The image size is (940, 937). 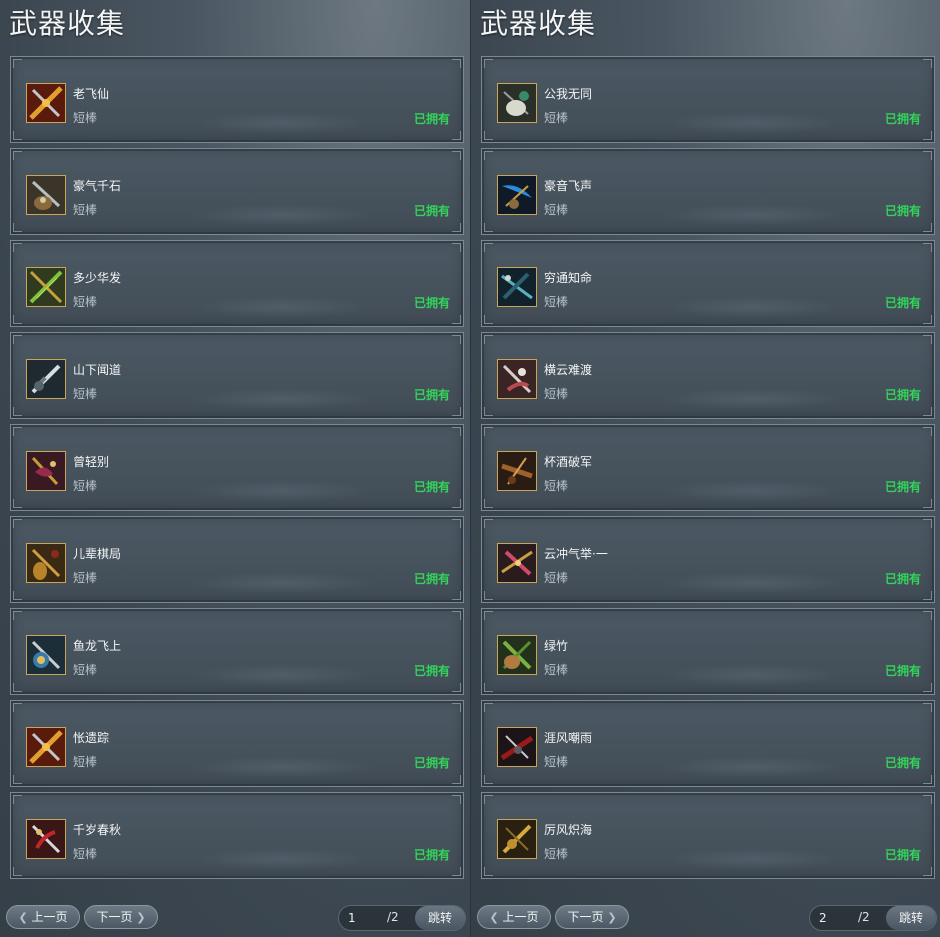 I want to click on sword-vase-icon, so click(x=46, y=563).